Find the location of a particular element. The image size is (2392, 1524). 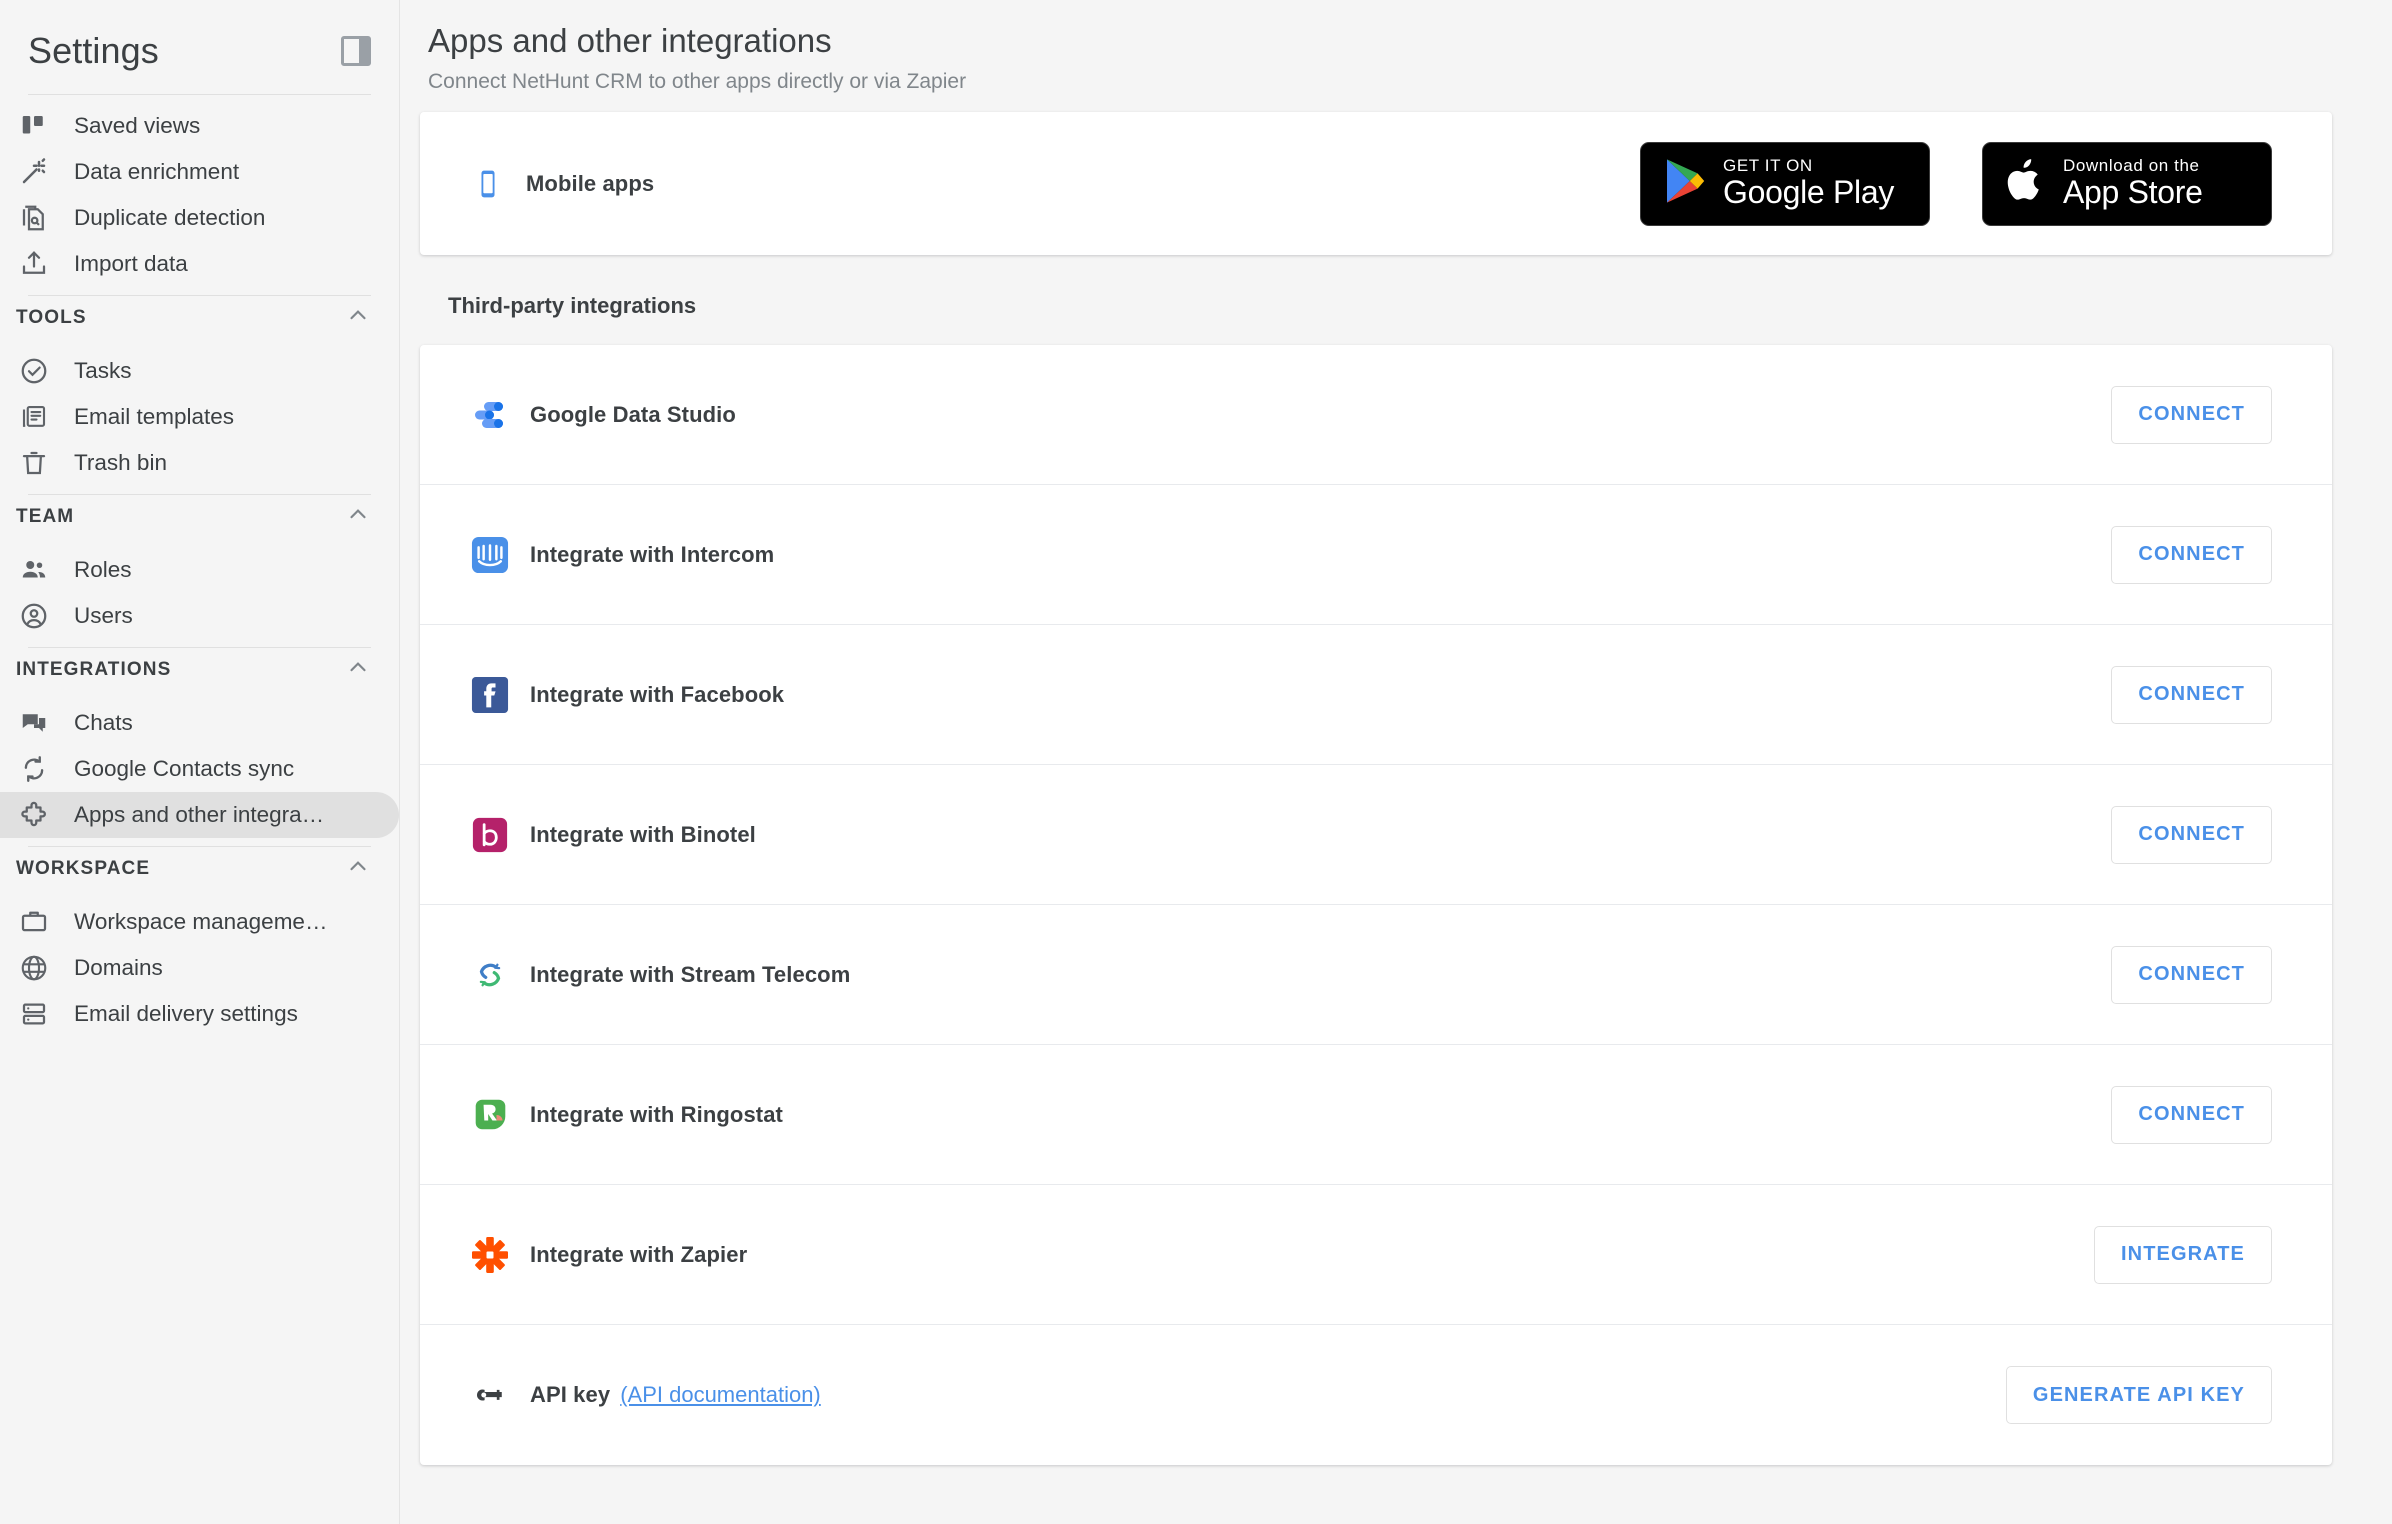

app-store-text: Download on the App Store is located at coordinates (2133, 183).